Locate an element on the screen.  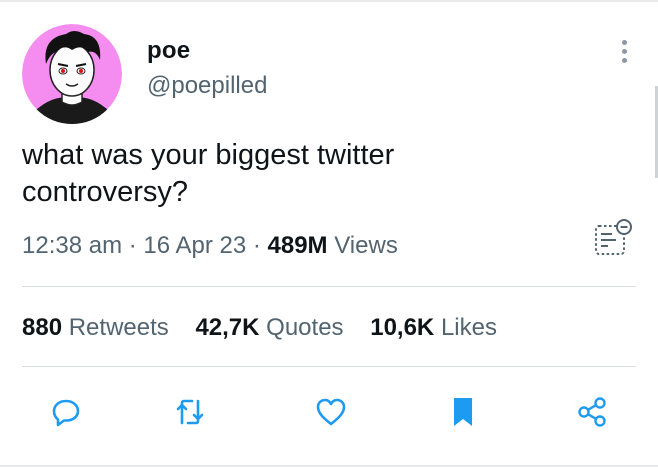
retweet-button is located at coordinates (190, 412).